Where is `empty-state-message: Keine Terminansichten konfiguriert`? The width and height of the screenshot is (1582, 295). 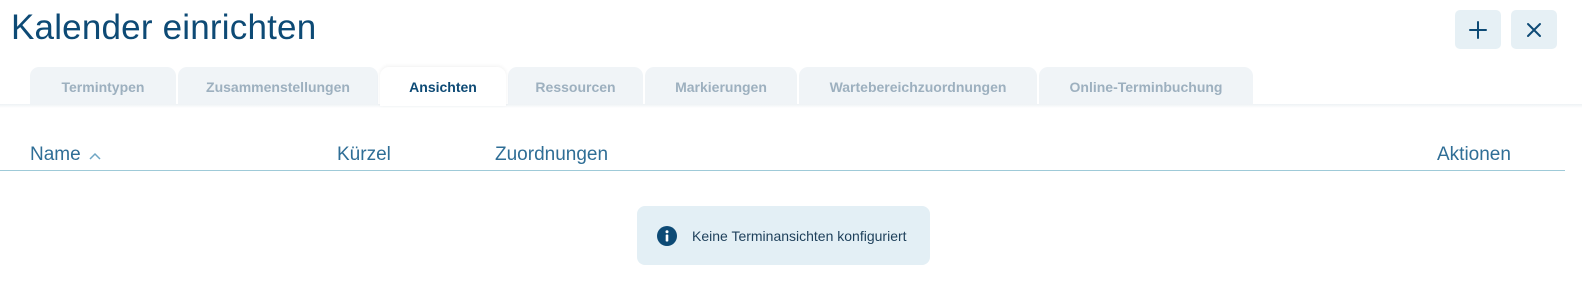
empty-state-message: Keine Terminansichten konfiguriert is located at coordinates (783, 235).